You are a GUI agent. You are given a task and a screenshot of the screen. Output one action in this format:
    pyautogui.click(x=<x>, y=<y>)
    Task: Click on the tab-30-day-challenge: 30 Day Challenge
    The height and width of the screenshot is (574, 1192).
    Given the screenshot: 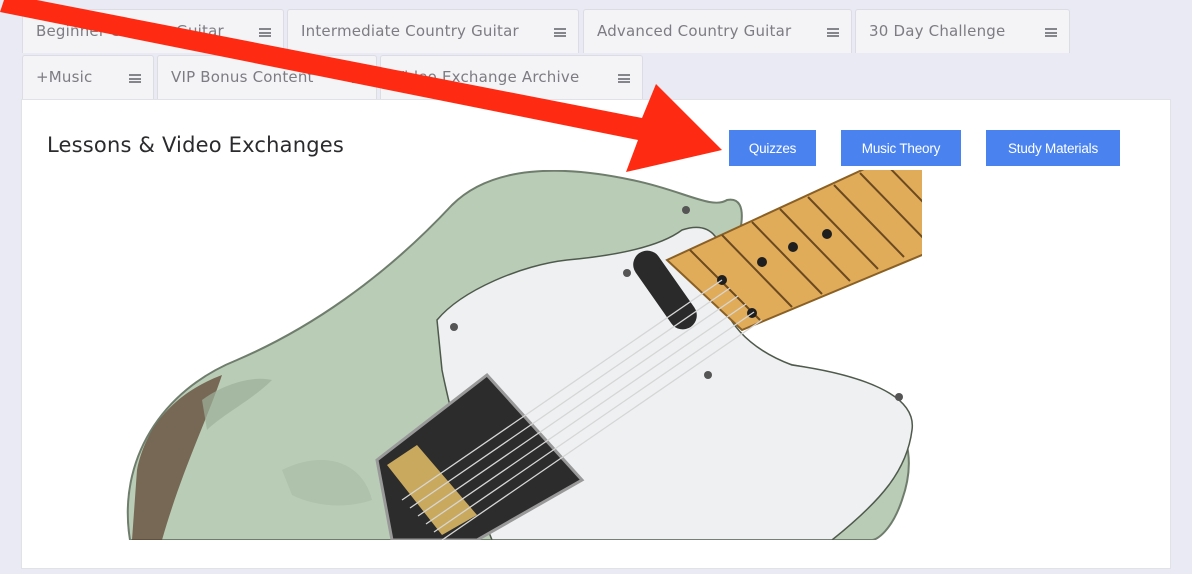 What is the action you would take?
    pyautogui.click(x=962, y=31)
    